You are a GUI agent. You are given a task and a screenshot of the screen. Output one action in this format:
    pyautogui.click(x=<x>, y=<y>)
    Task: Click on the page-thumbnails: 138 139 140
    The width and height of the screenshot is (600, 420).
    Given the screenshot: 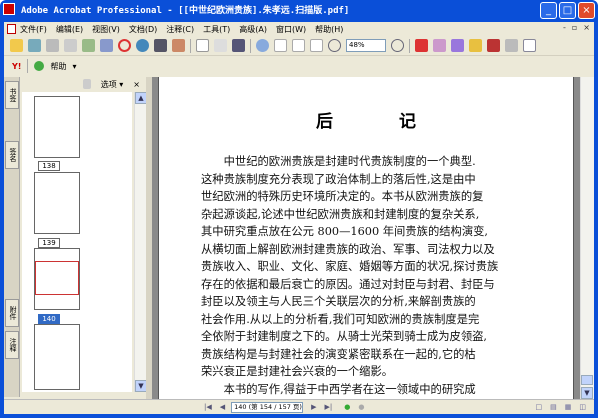 What is the action you would take?
    pyautogui.click(x=77, y=242)
    